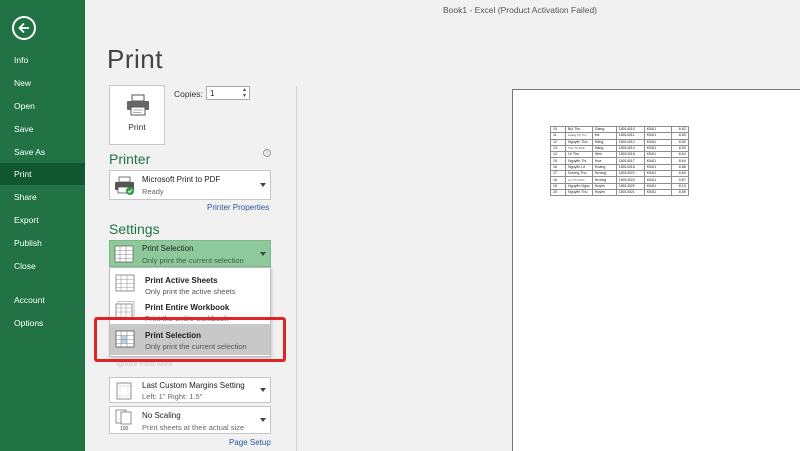  I want to click on nav-publish: Publish, so click(42, 243).